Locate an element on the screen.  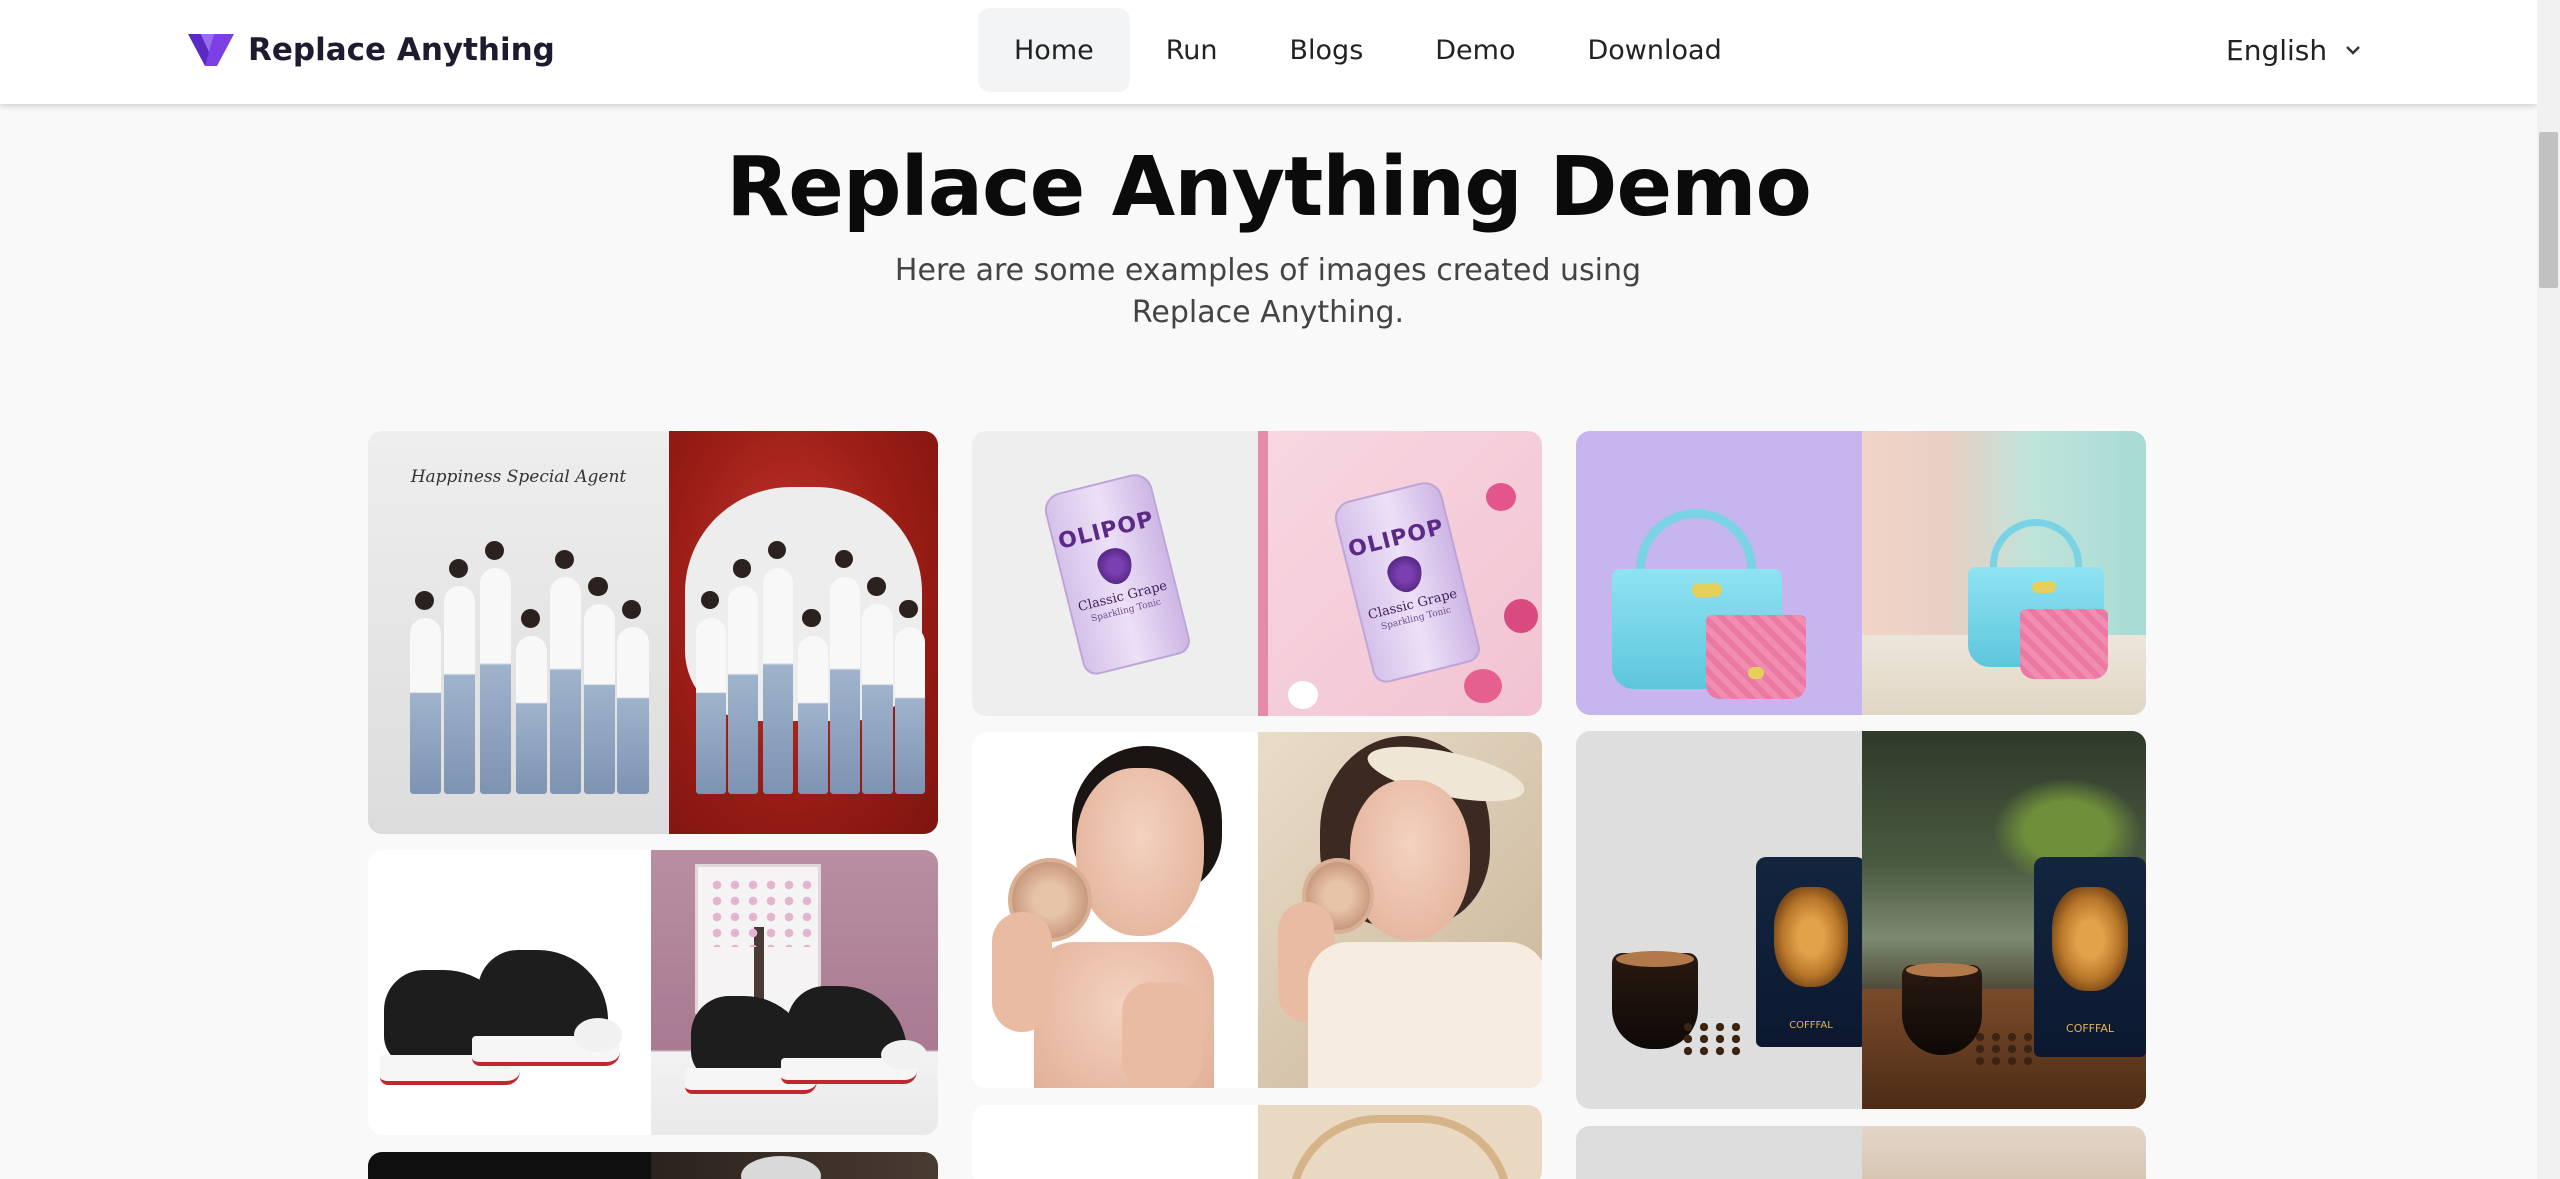
language-selector: English is located at coordinates (2293, 50).